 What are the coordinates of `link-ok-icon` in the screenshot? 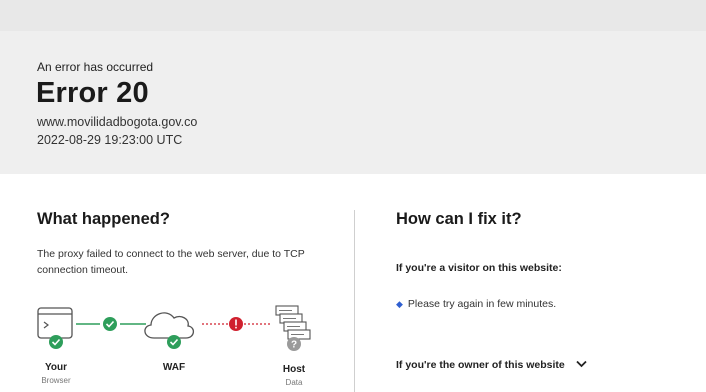 It's located at (110, 324).